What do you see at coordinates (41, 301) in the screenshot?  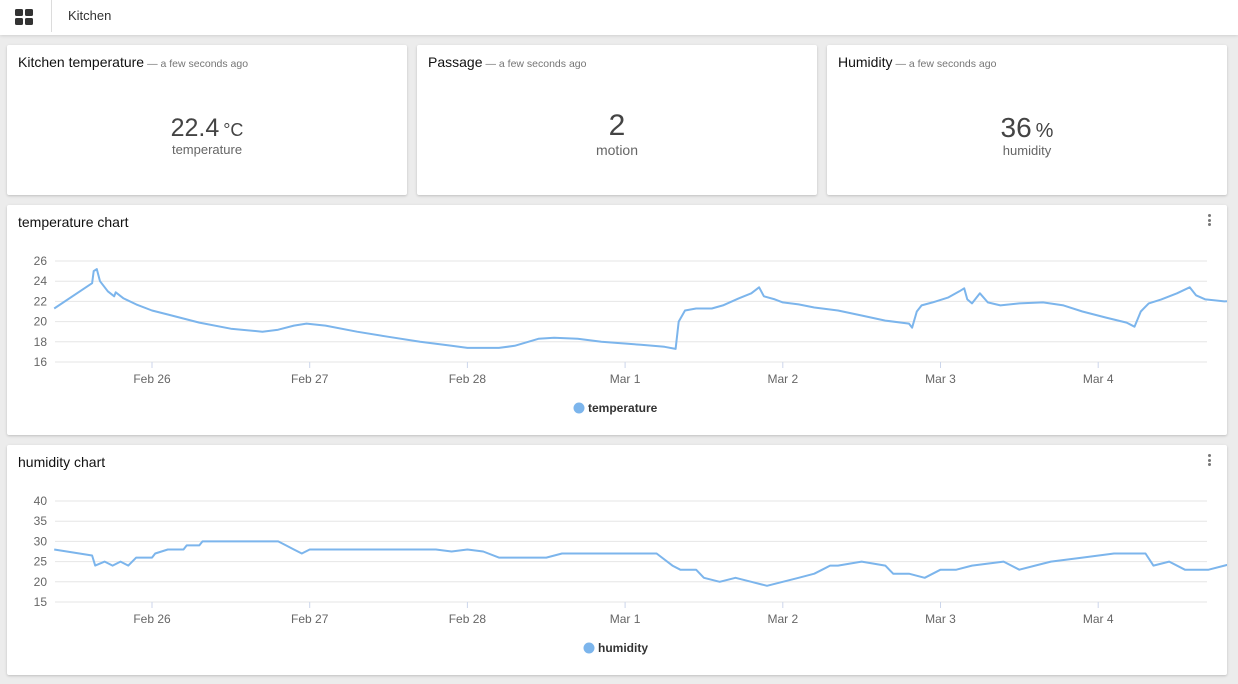 I see `y-tick-label: 22` at bounding box center [41, 301].